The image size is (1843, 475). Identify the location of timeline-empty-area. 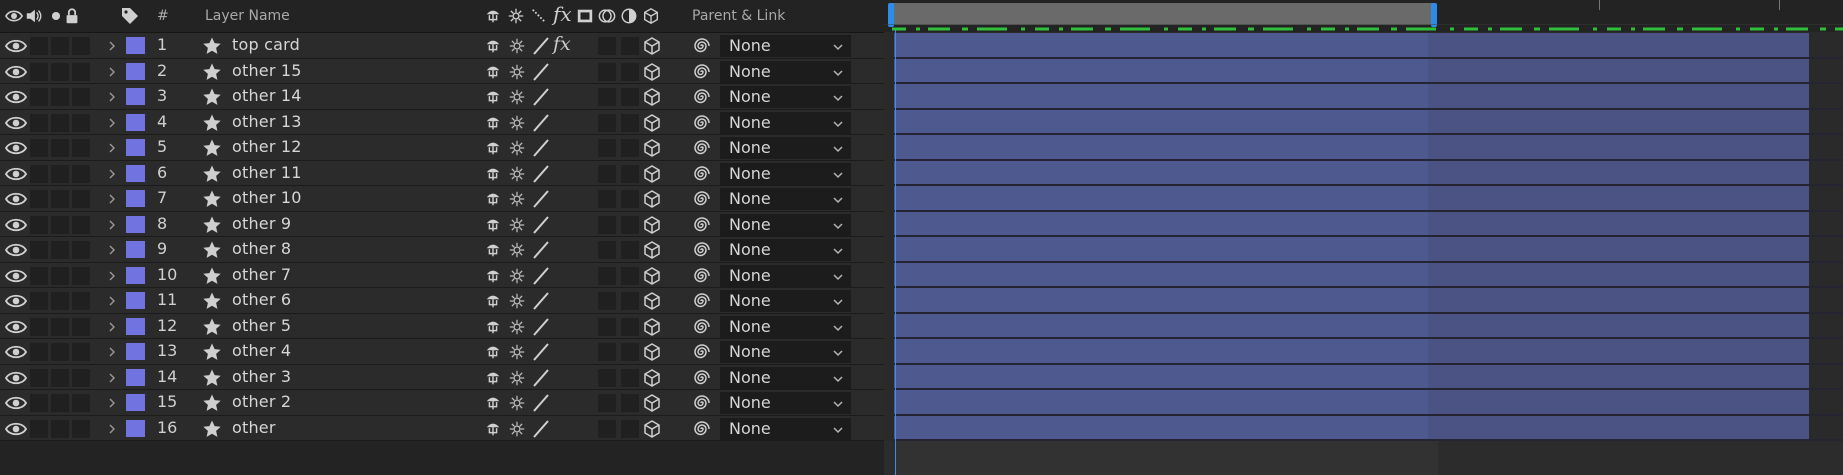
(1363, 458).